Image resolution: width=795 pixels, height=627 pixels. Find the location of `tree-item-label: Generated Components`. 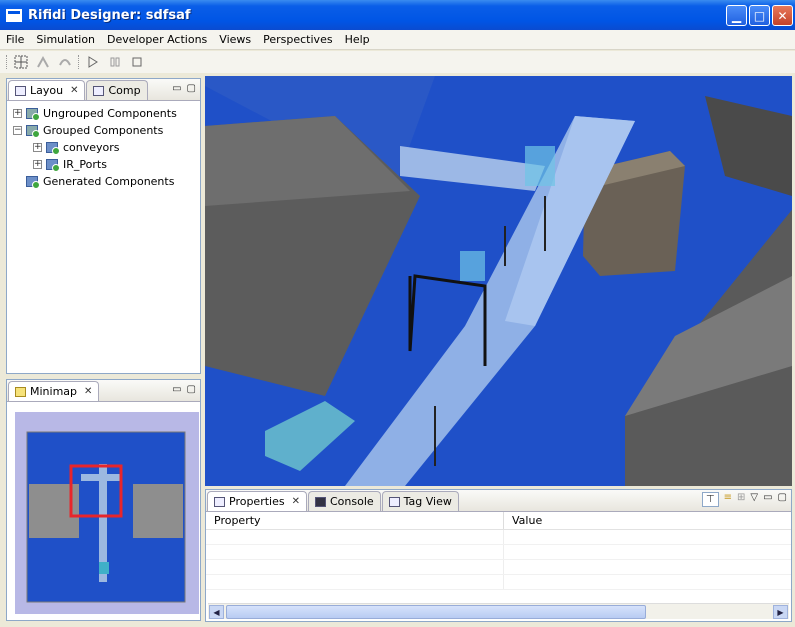

tree-item-label: Generated Components is located at coordinates (109, 181).